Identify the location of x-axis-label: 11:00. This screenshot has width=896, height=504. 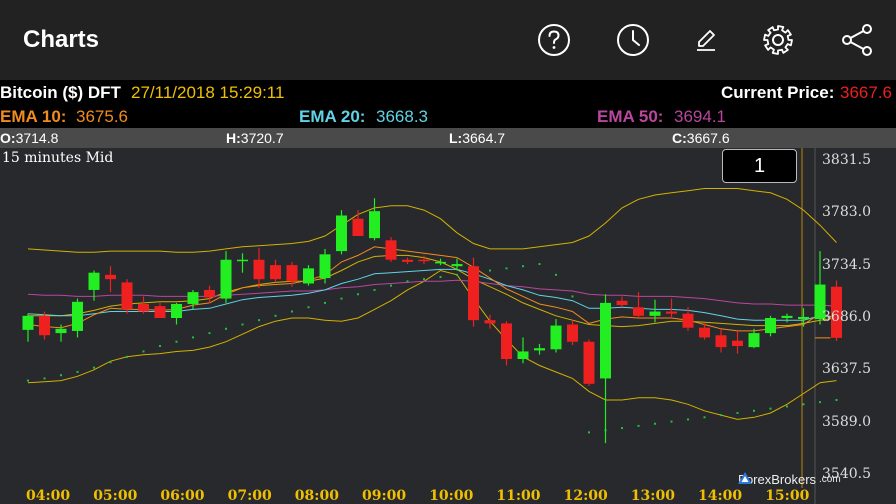
(518, 496).